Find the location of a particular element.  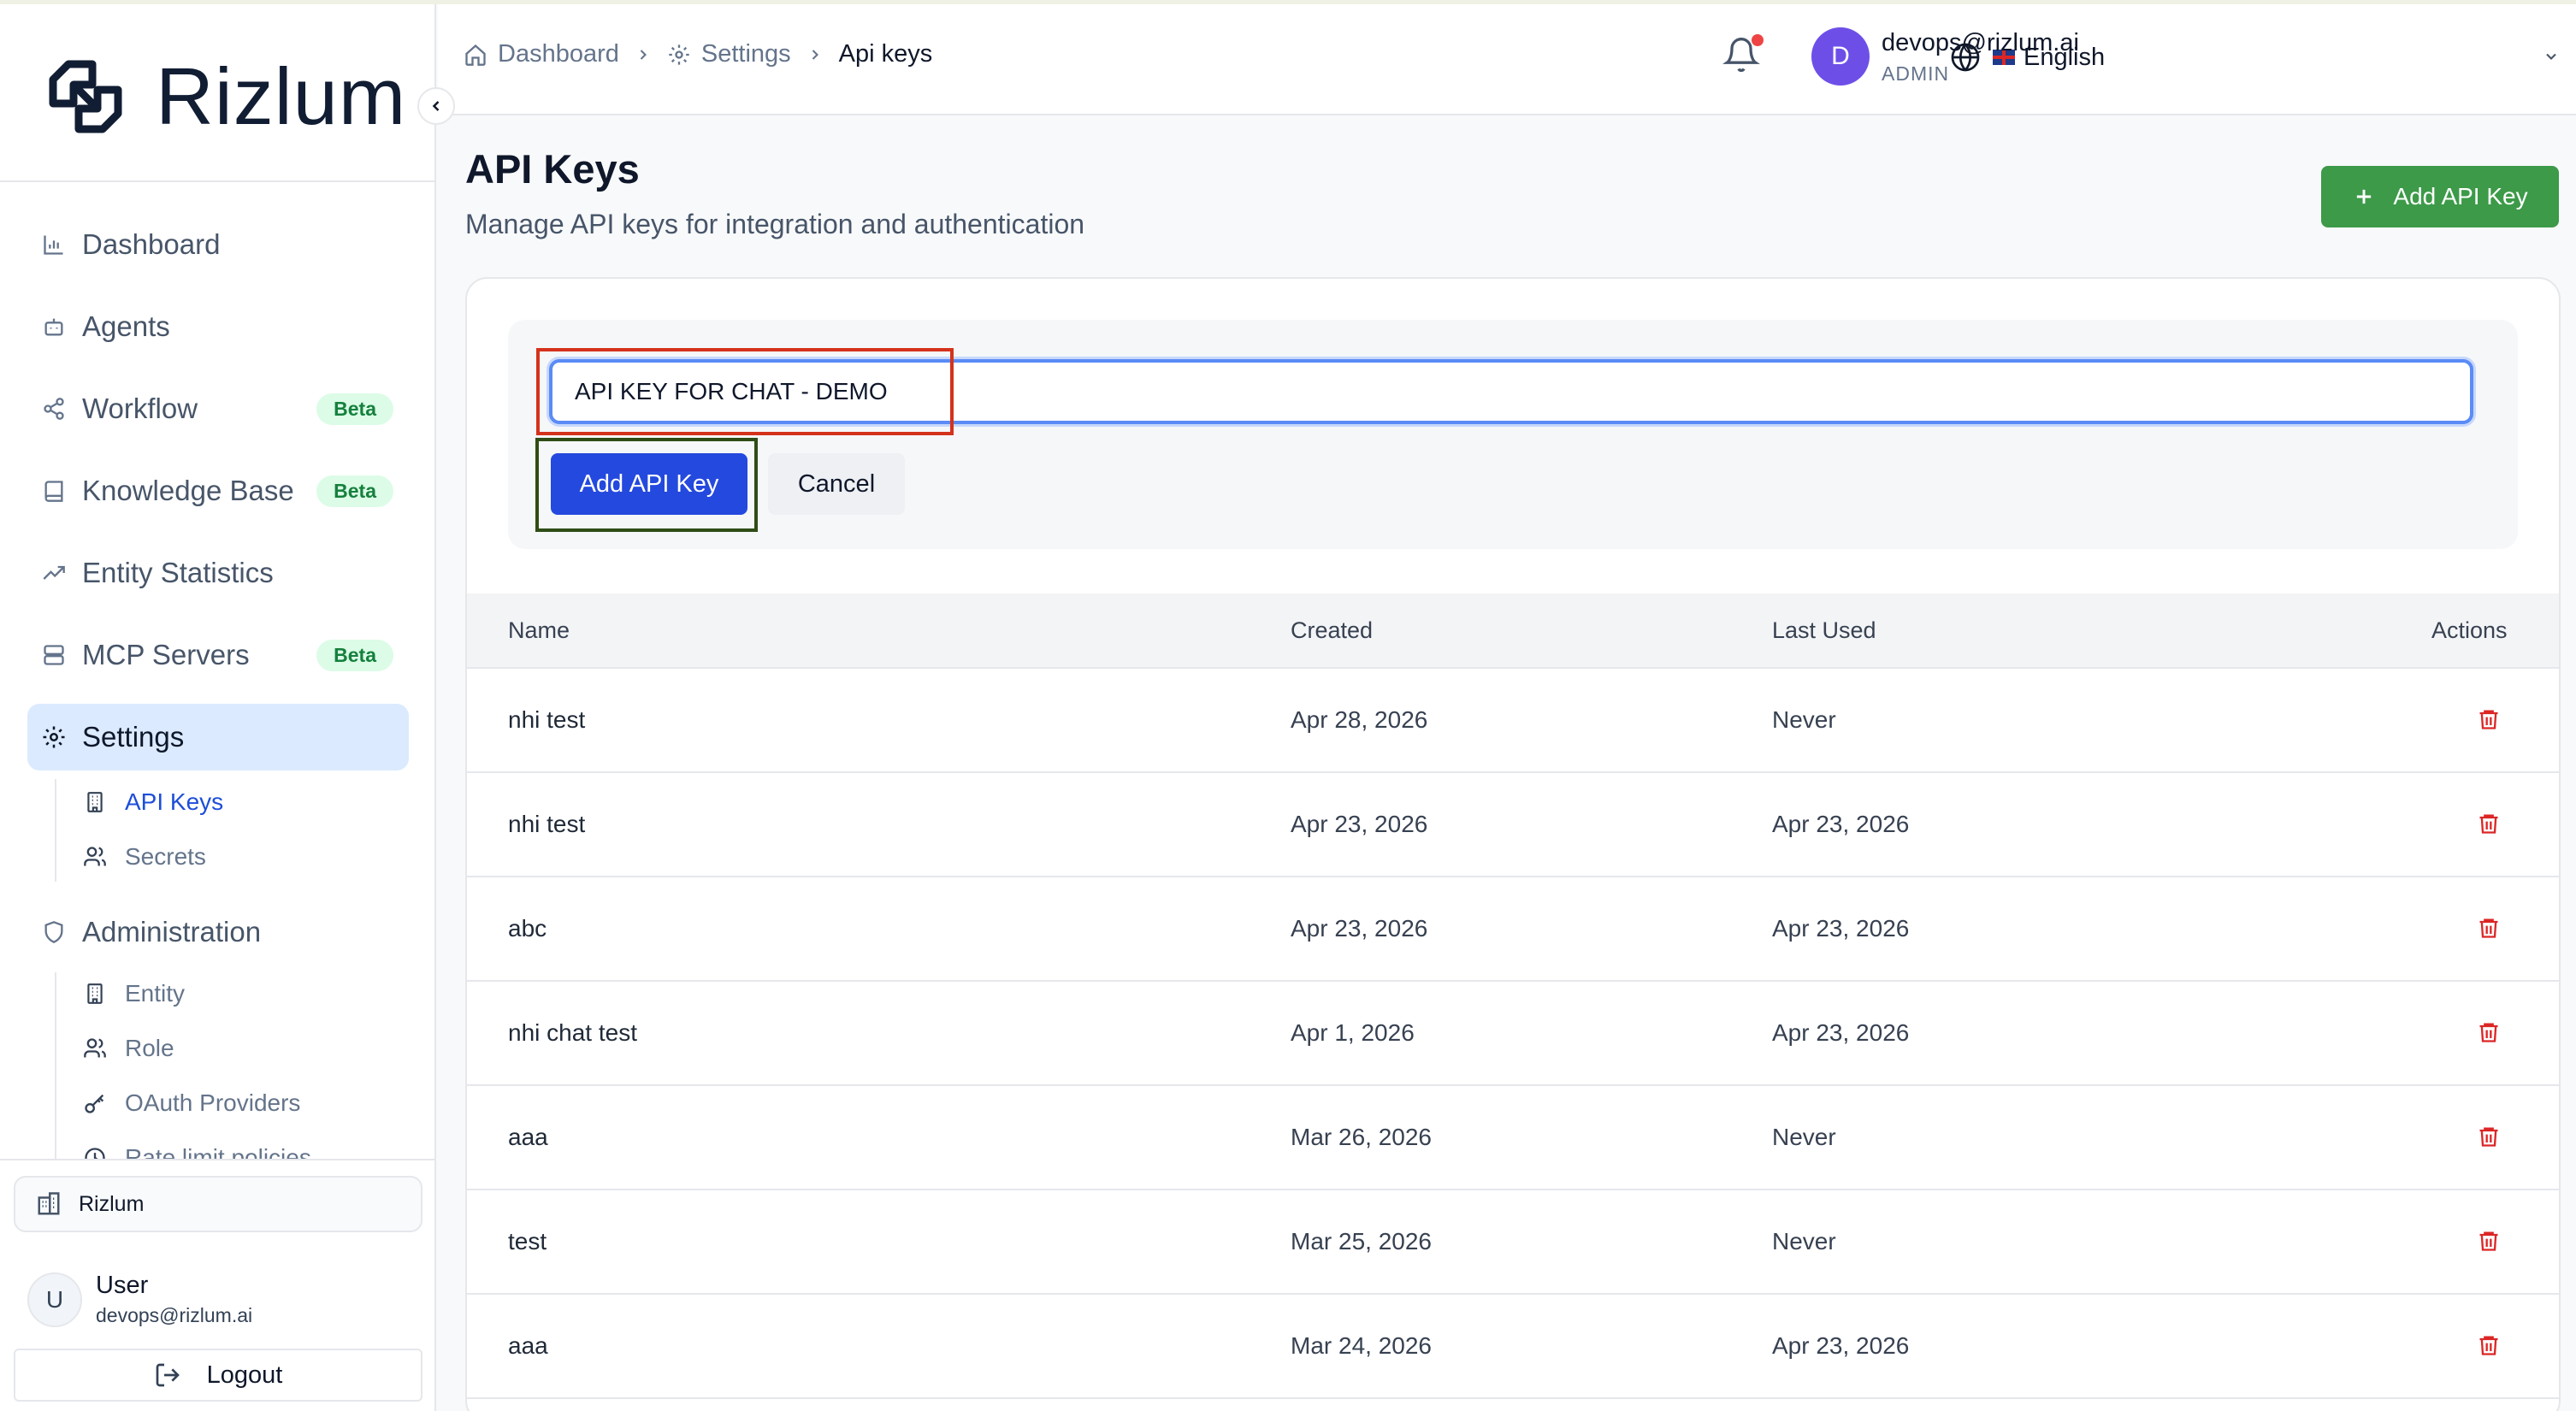

sidebar-item-agents: Agents is located at coordinates (218, 326).